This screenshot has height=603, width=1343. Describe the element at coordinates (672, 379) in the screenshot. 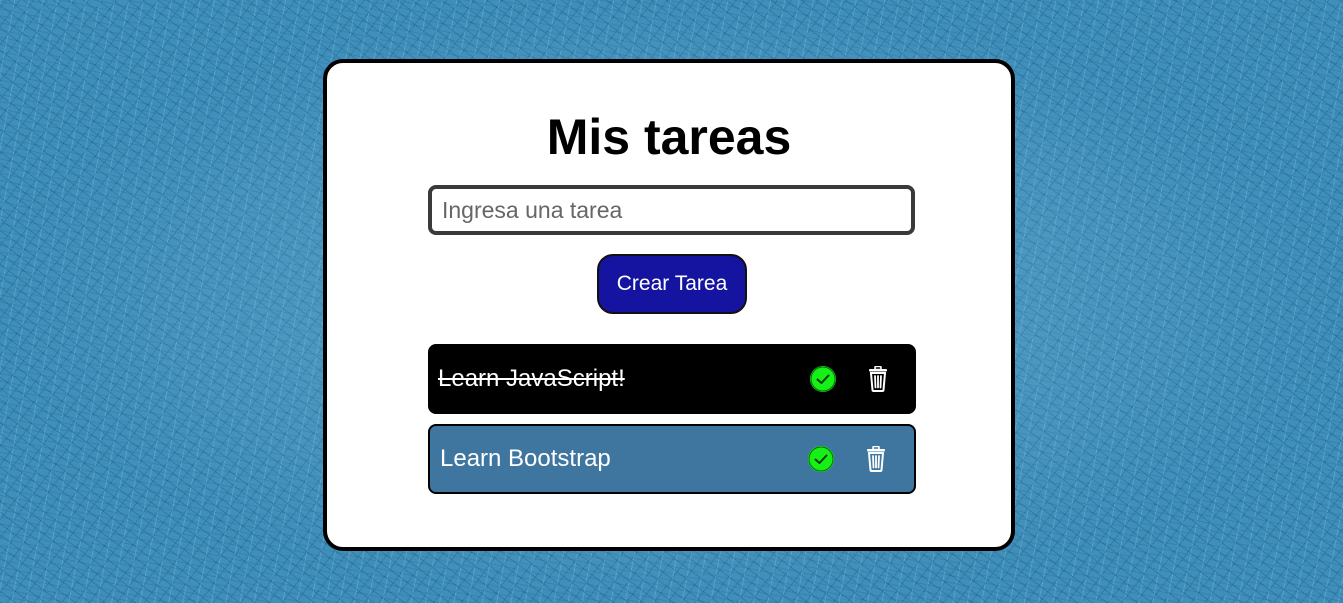

I see `task-item: Learn JavaScript!` at that location.